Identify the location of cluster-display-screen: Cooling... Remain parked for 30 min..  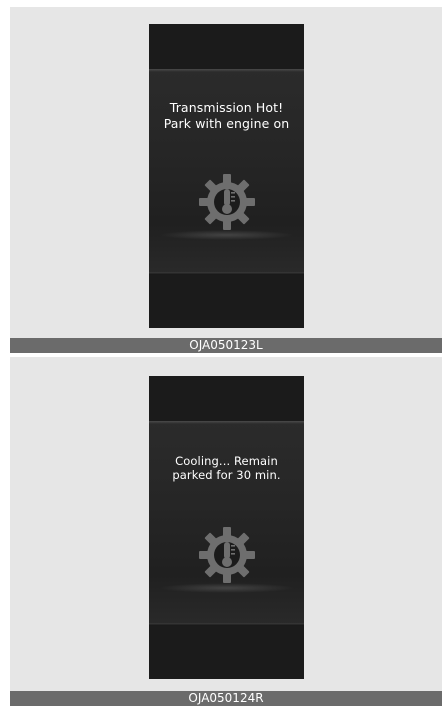
(226, 527).